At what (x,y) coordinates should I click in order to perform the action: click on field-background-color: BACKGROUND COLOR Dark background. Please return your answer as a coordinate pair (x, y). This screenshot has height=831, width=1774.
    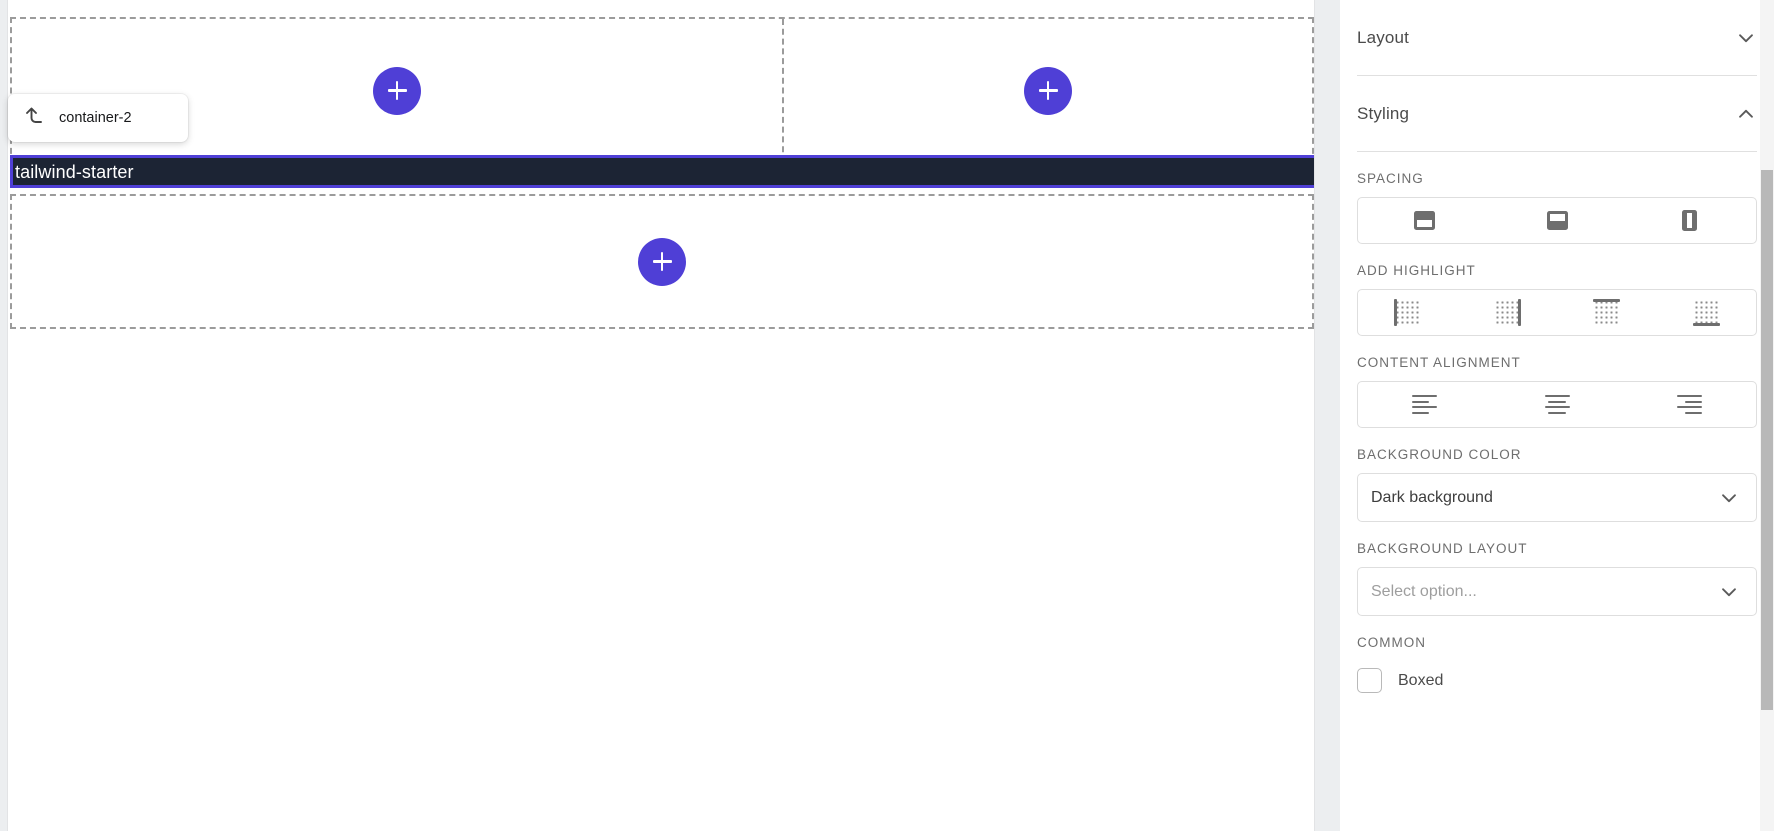
    Looking at the image, I should click on (1557, 475).